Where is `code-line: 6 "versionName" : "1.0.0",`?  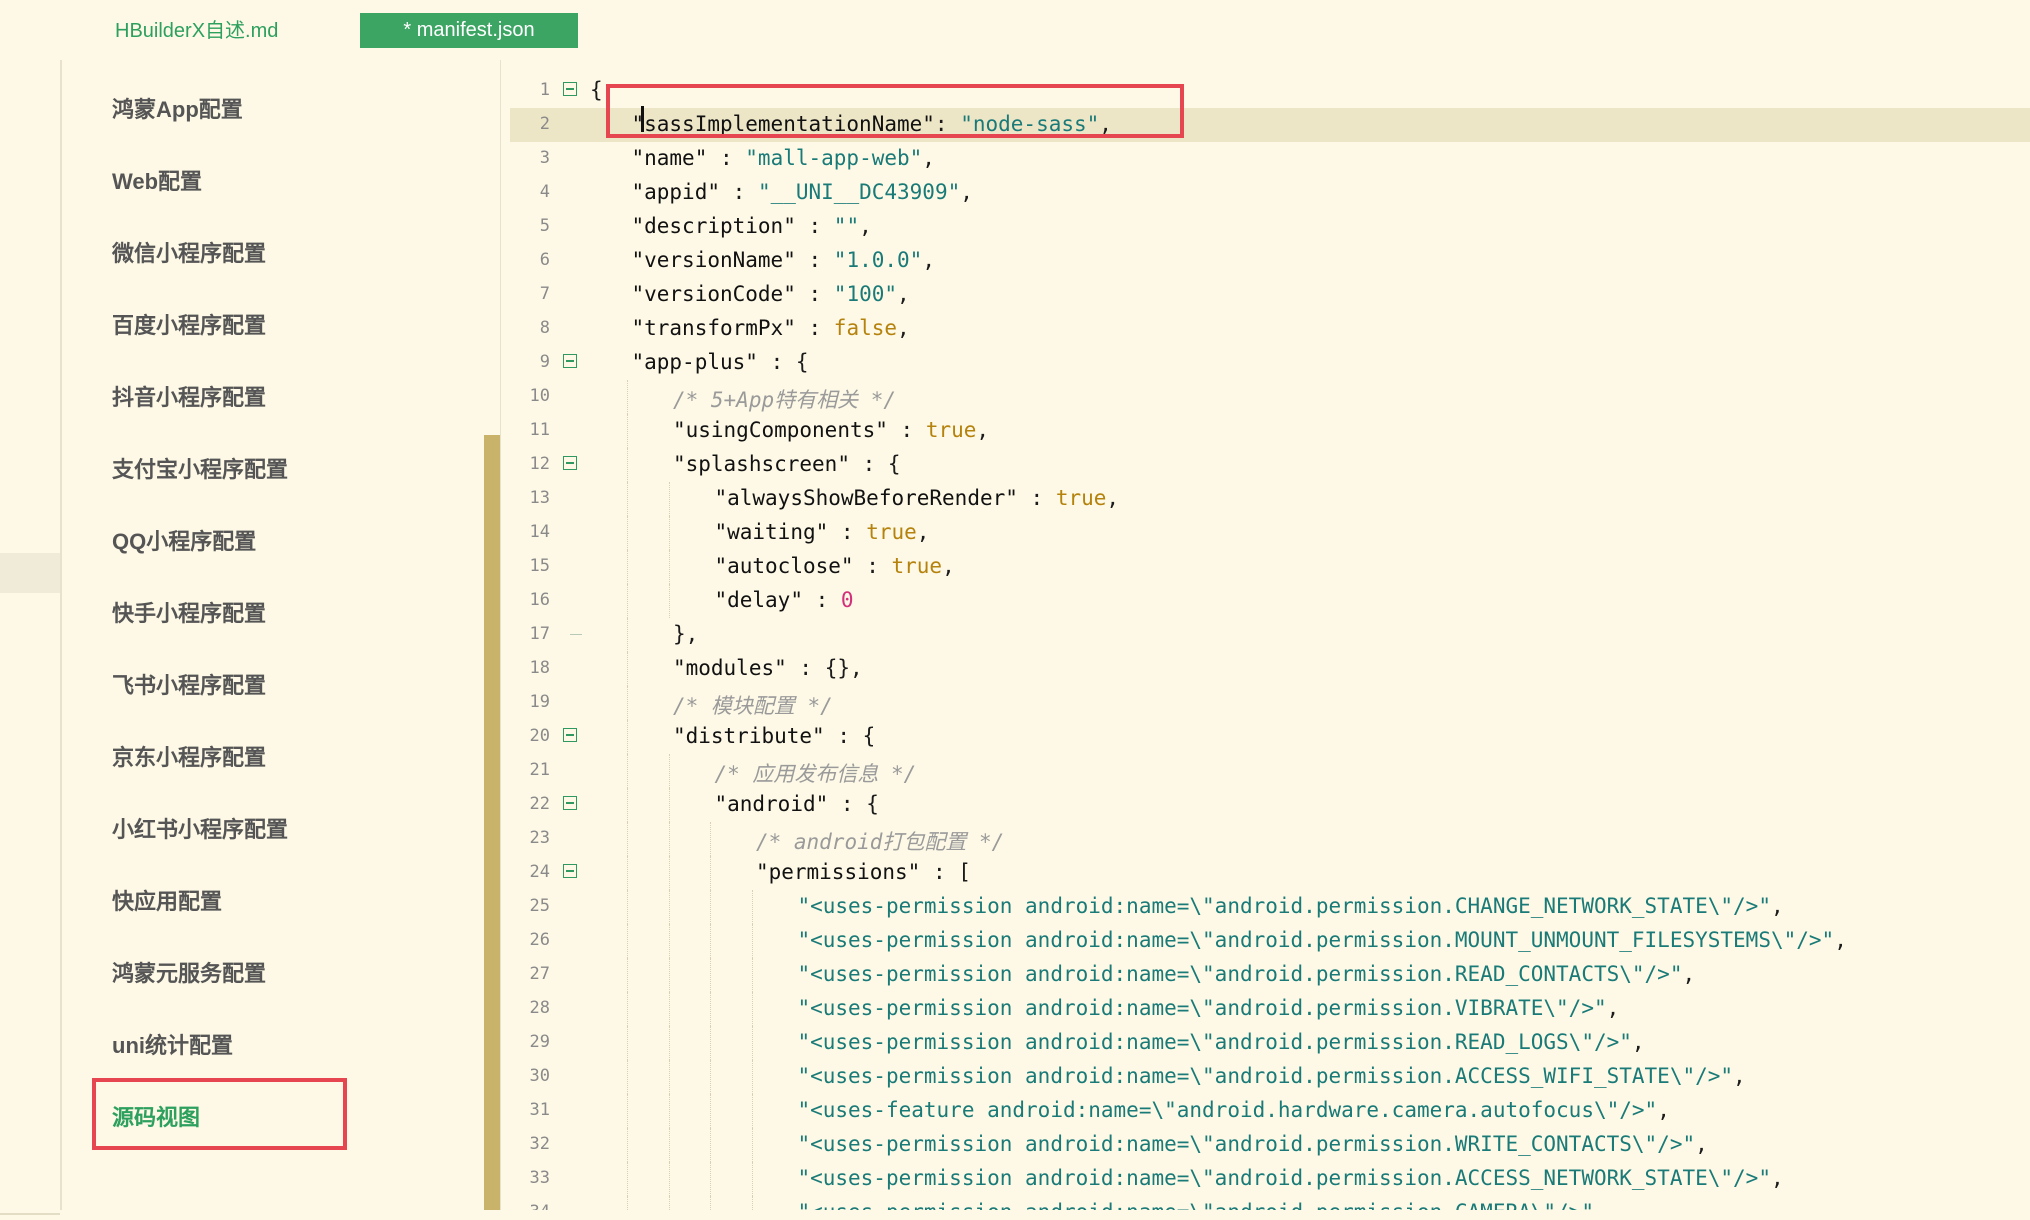 code-line: 6 "versionName" : "1.0.0", is located at coordinates (1270, 261).